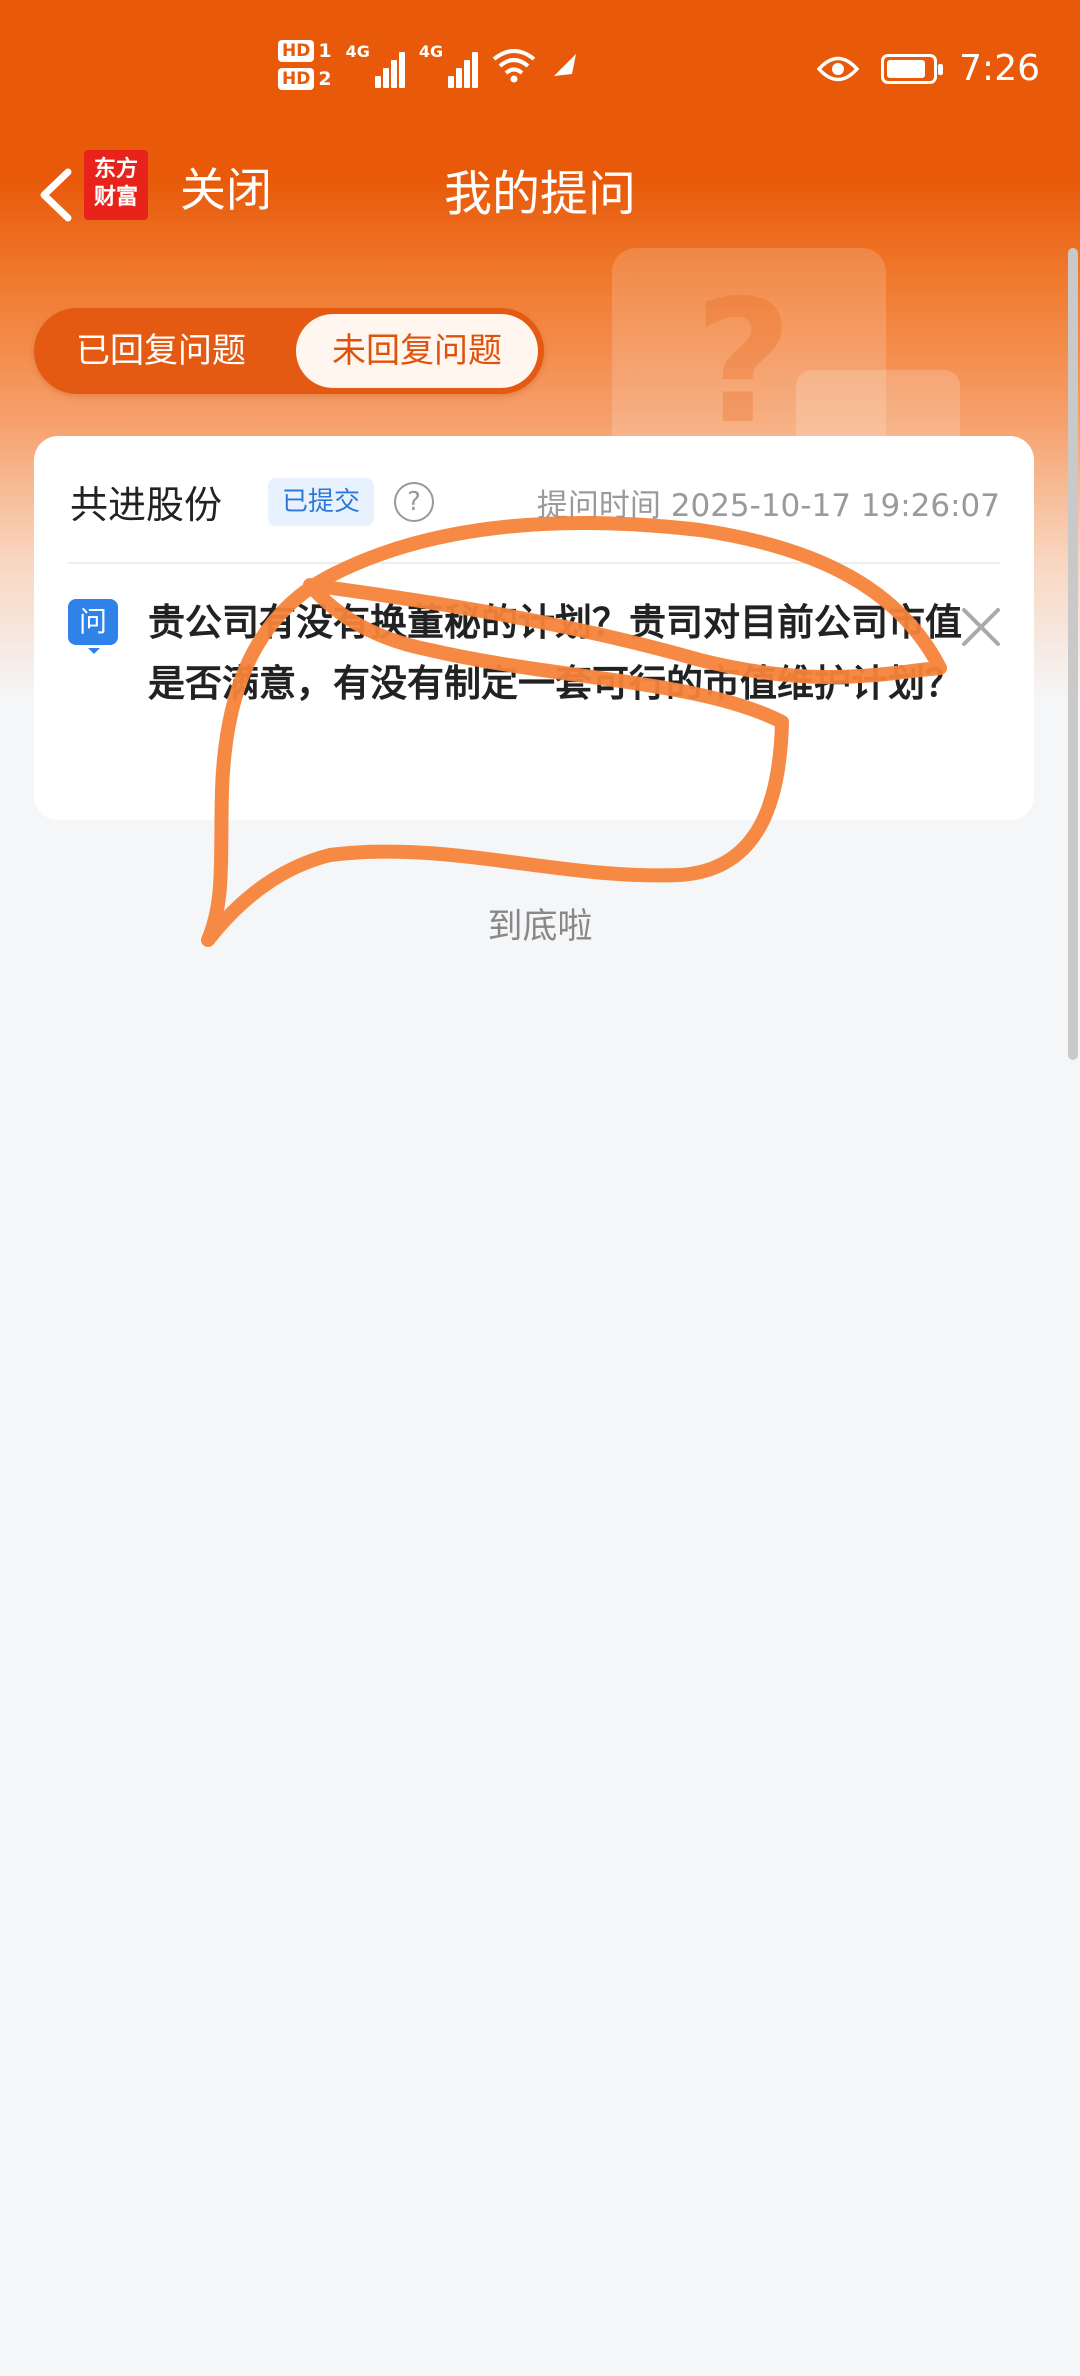 The height and width of the screenshot is (2376, 1080). Describe the element at coordinates (981, 627) in the screenshot. I see `delete-question-icon` at that location.